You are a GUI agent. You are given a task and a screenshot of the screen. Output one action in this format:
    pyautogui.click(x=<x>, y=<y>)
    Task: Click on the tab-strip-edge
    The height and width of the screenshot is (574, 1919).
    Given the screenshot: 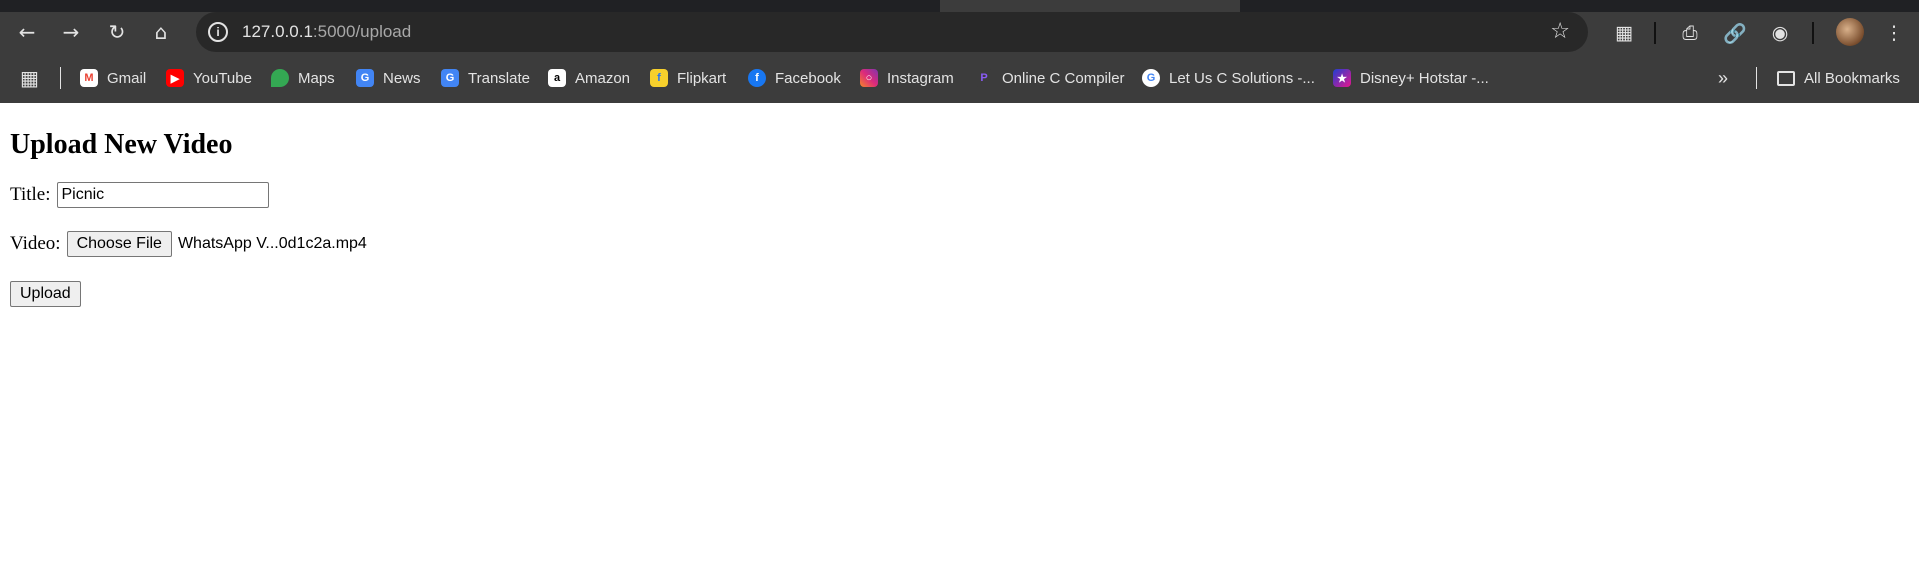 What is the action you would take?
    pyautogui.click(x=1090, y=6)
    